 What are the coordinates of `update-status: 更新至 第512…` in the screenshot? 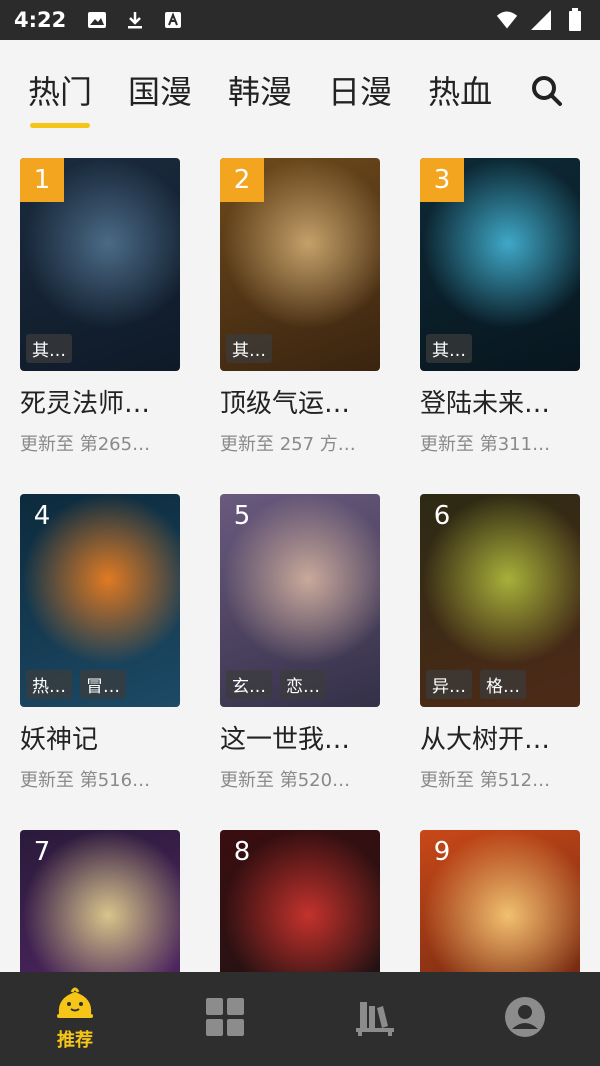 It's located at (485, 780).